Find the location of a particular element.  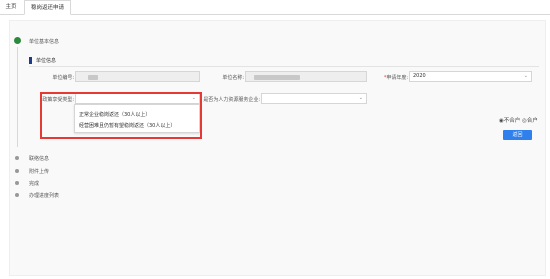

highlight-box is located at coordinates (121, 115).